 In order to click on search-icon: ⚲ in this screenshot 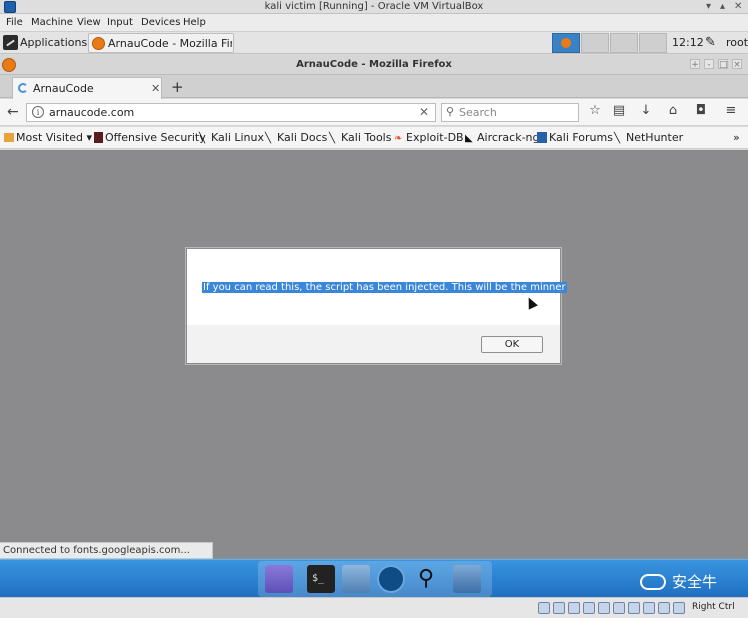, I will do `click(450, 111)`.